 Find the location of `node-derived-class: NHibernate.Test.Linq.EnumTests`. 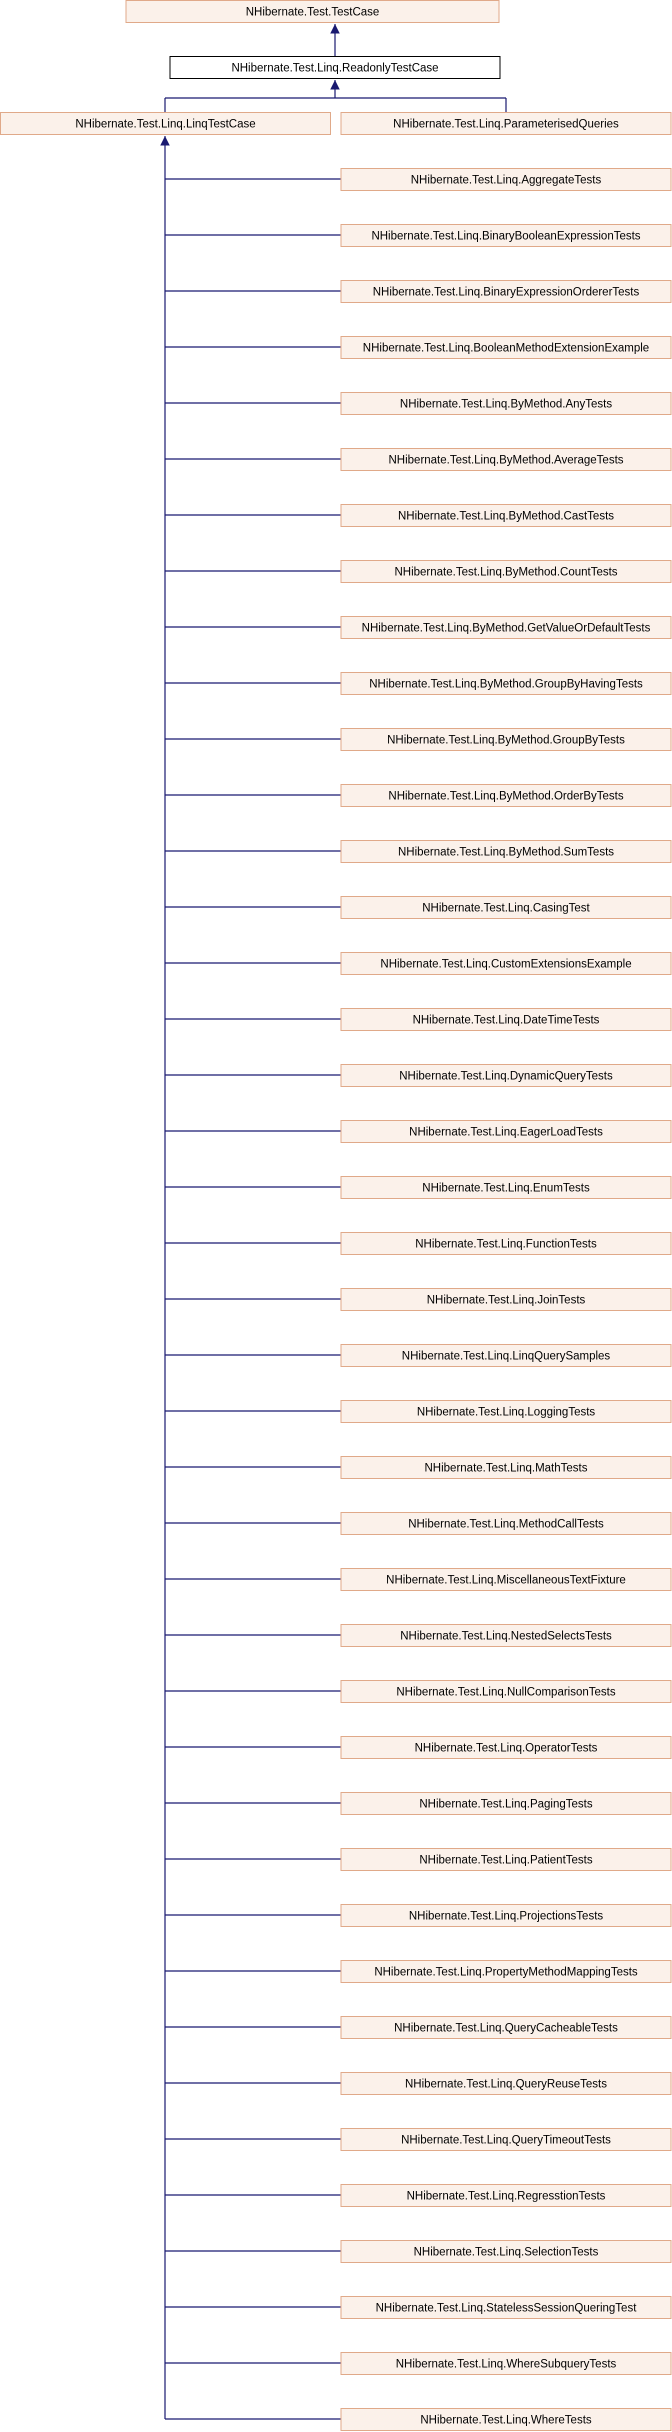

node-derived-class: NHibernate.Test.Linq.EnumTests is located at coordinates (506, 1187).